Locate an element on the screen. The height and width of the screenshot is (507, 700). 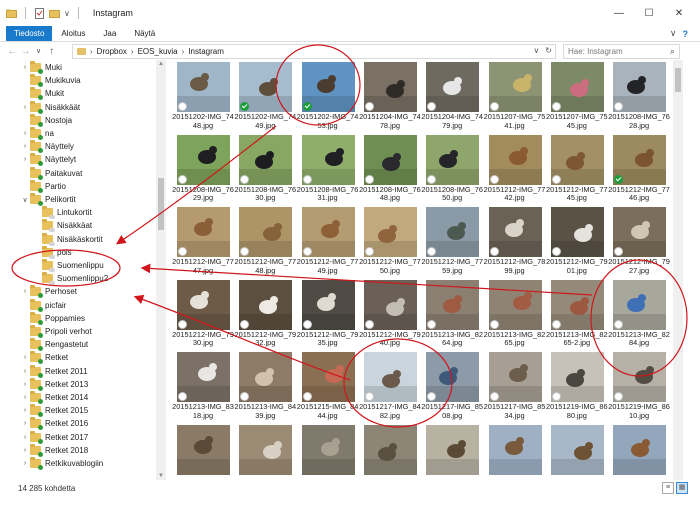
breadcrumb-eos-kuvia: EOS_kuvia is located at coordinates (158, 51).